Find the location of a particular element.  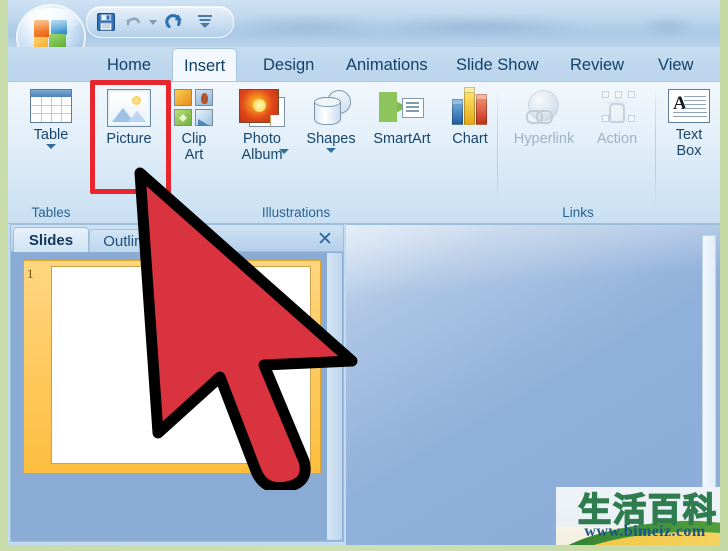

table-button: Table is located at coordinates (51, 117).